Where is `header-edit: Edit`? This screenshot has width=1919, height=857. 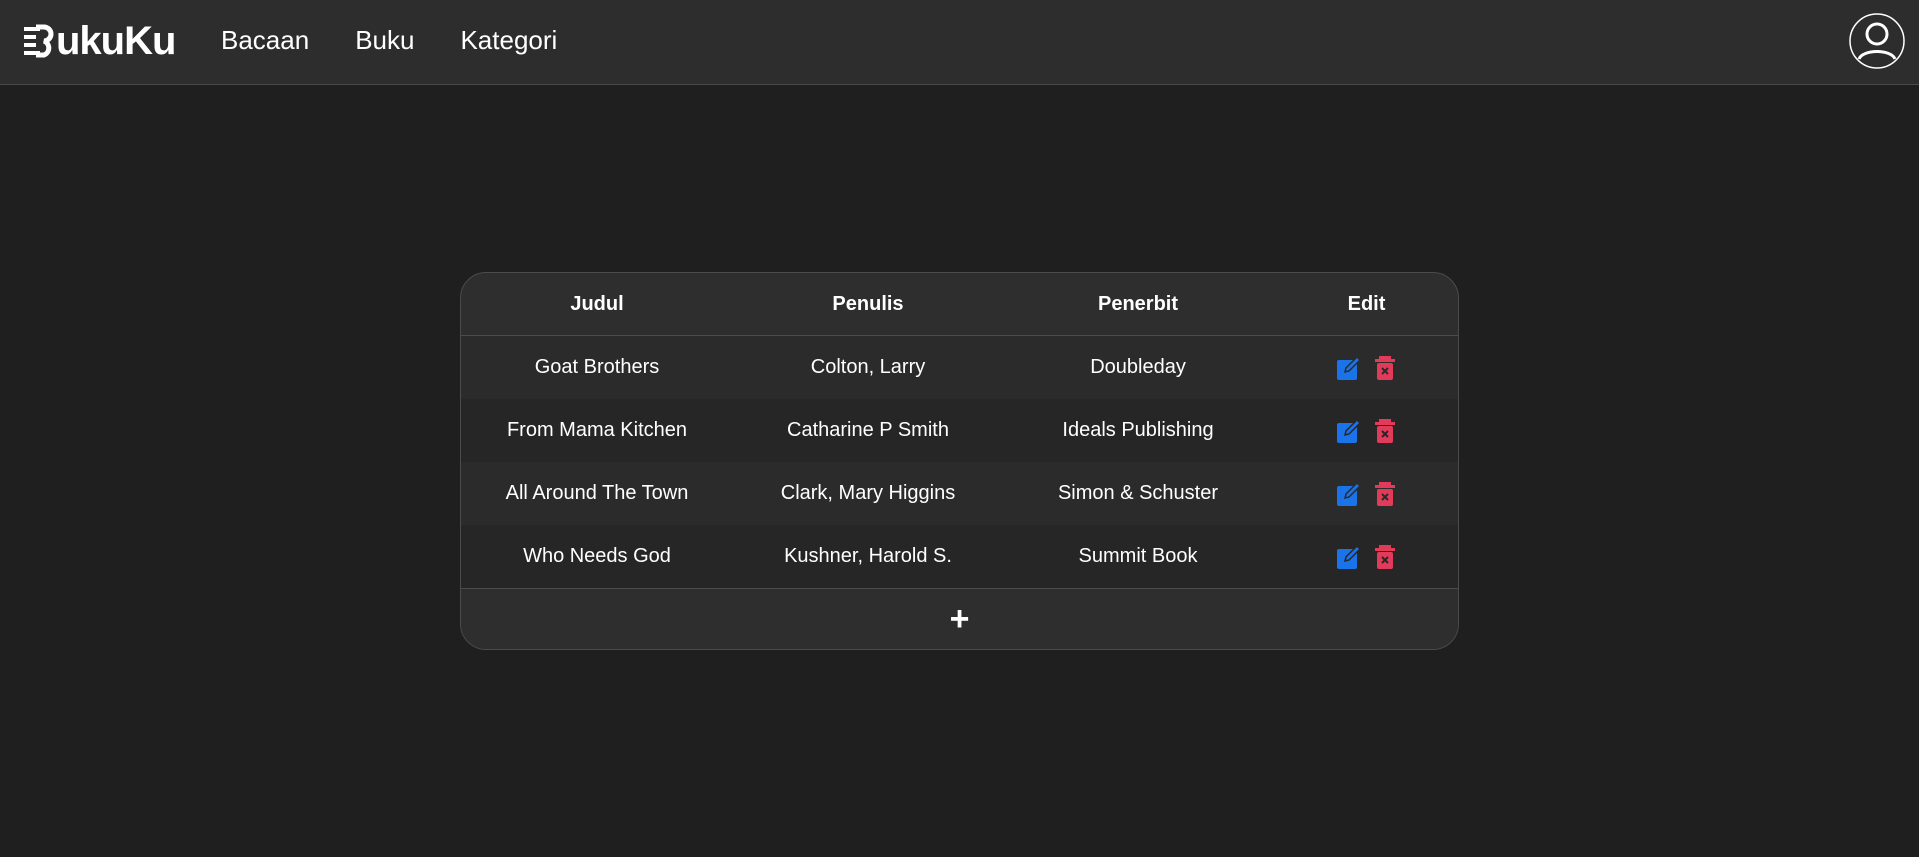
header-edit: Edit is located at coordinates (1365, 304).